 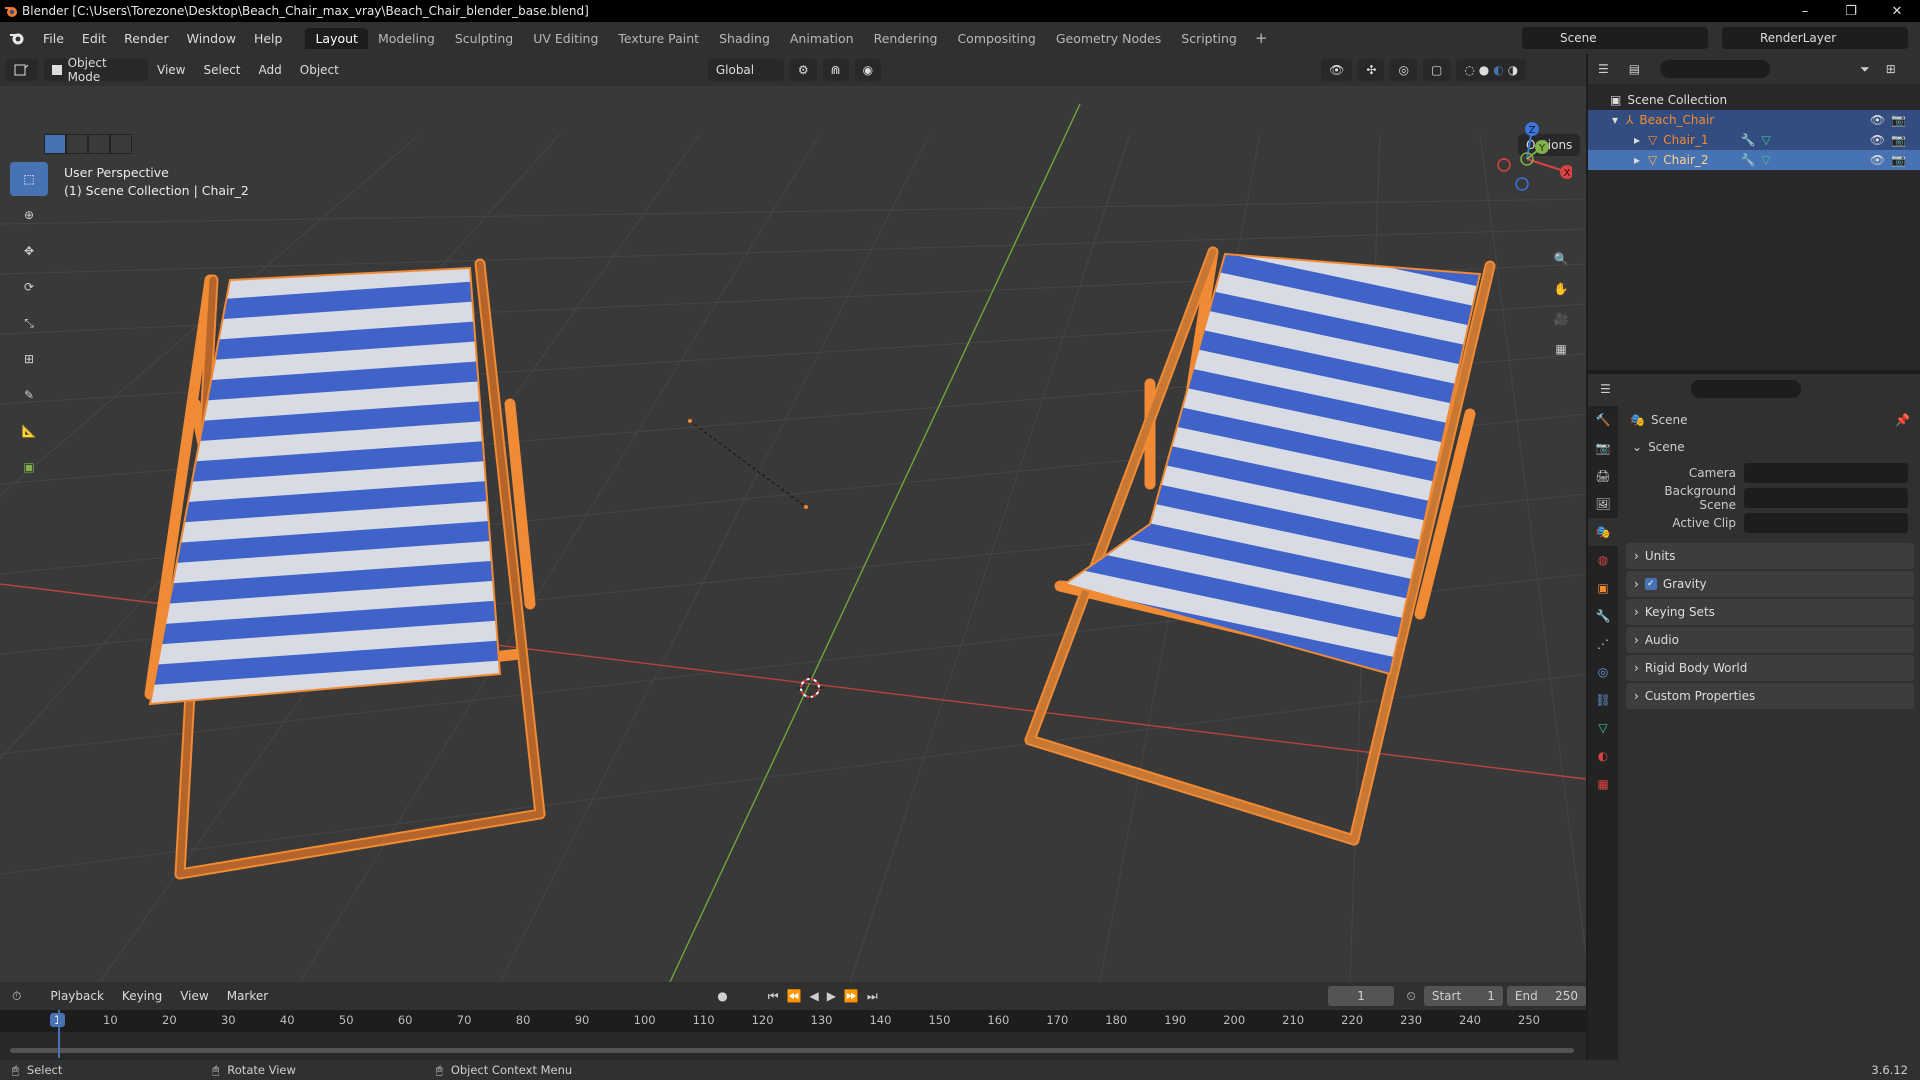 What do you see at coordinates (1561, 319) in the screenshot?
I see `camera-view-button: 🎥` at bounding box center [1561, 319].